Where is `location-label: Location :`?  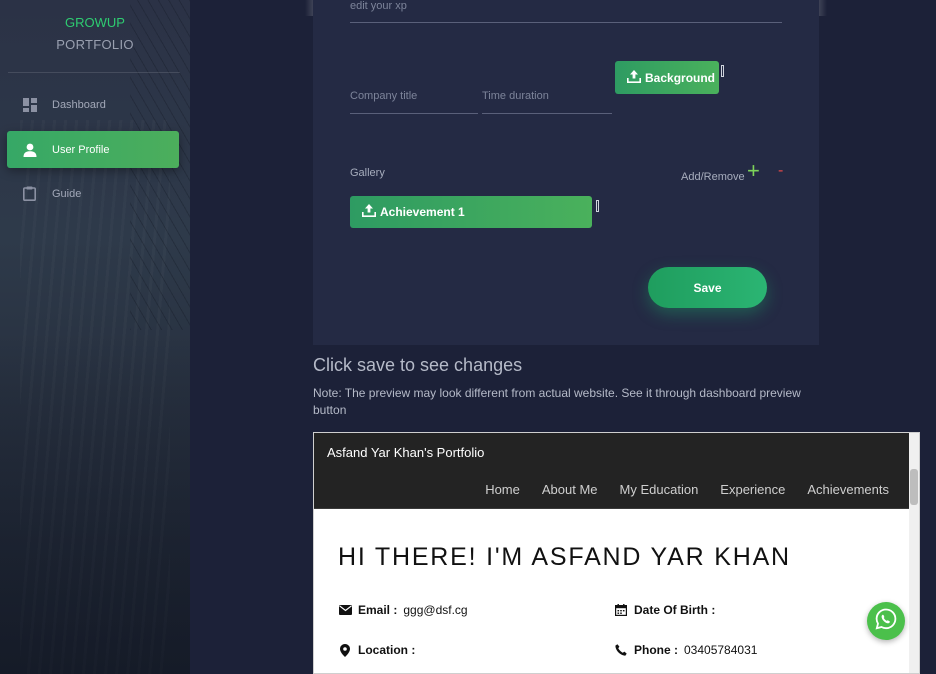 location-label: Location : is located at coordinates (387, 650).